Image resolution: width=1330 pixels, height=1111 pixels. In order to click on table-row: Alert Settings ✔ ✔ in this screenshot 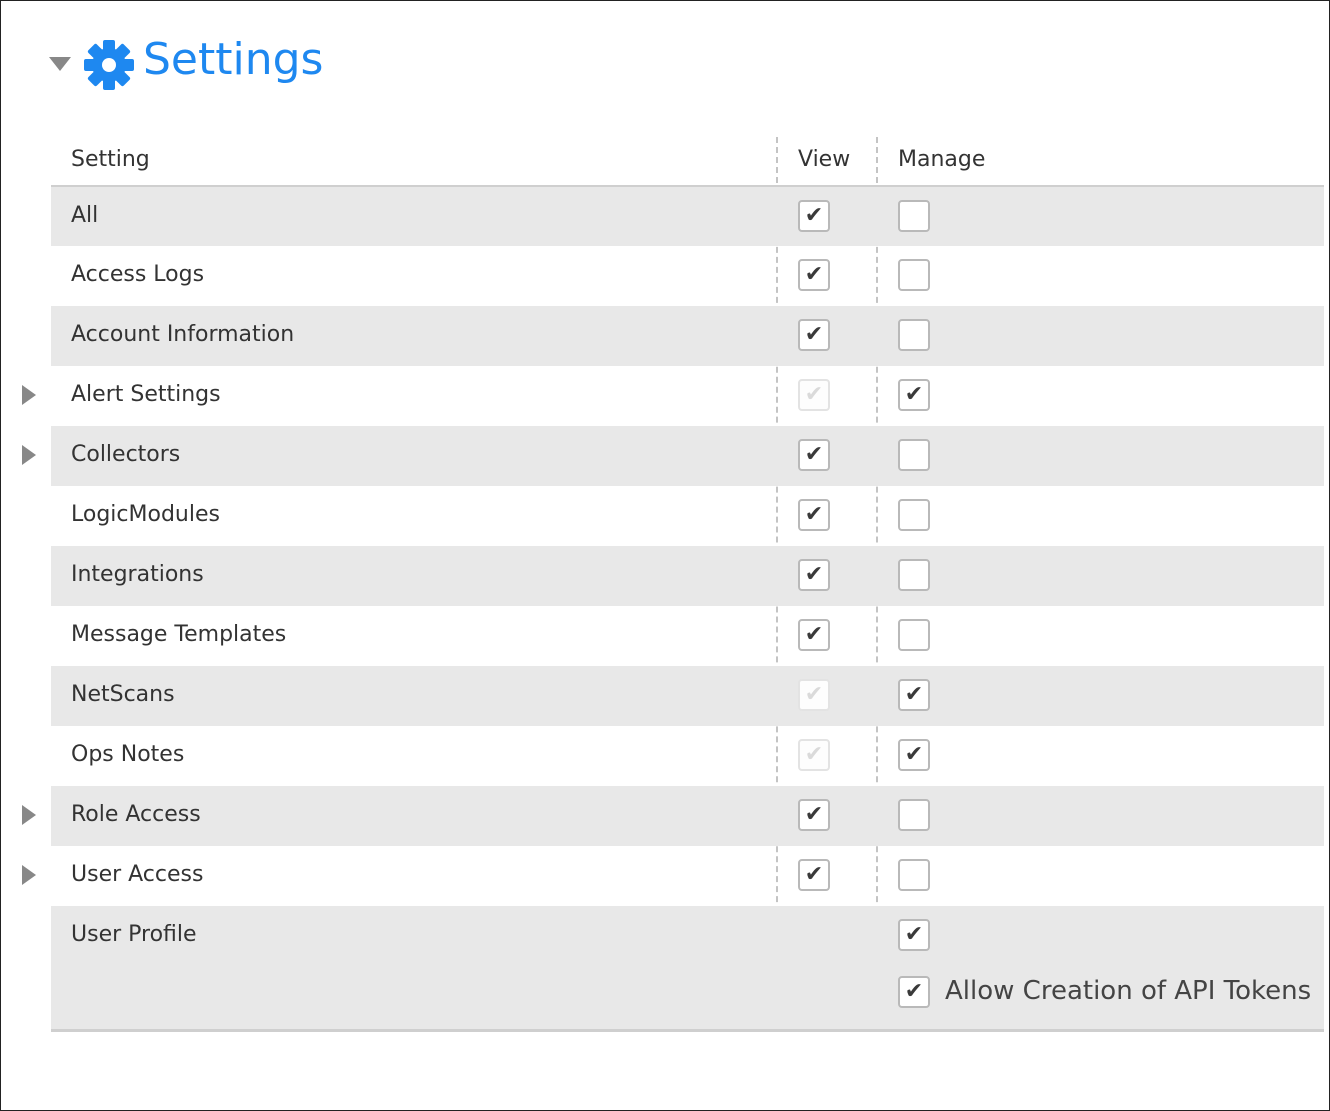, I will do `click(673, 396)`.